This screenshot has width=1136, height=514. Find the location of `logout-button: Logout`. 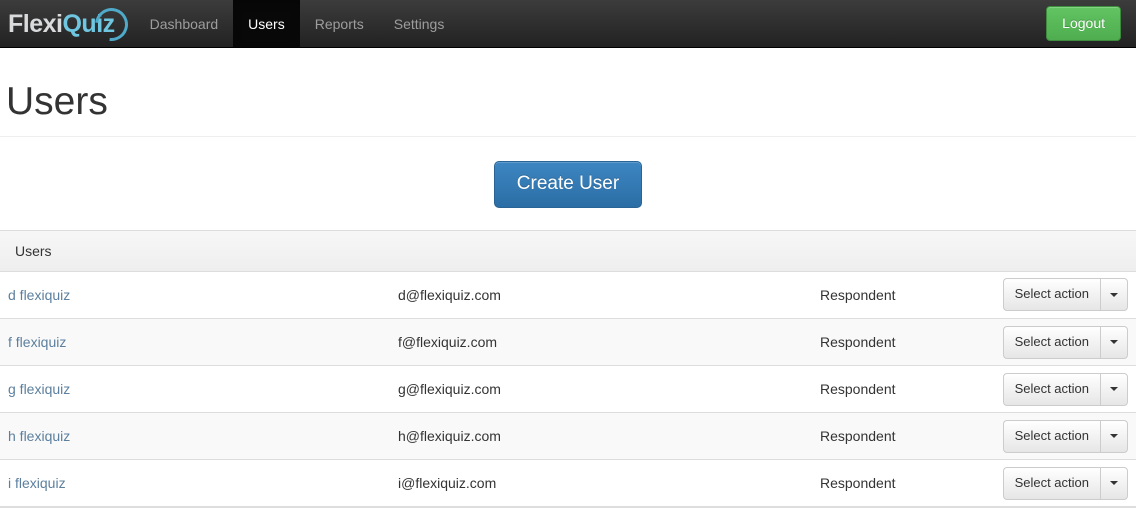

logout-button: Logout is located at coordinates (1083, 23).